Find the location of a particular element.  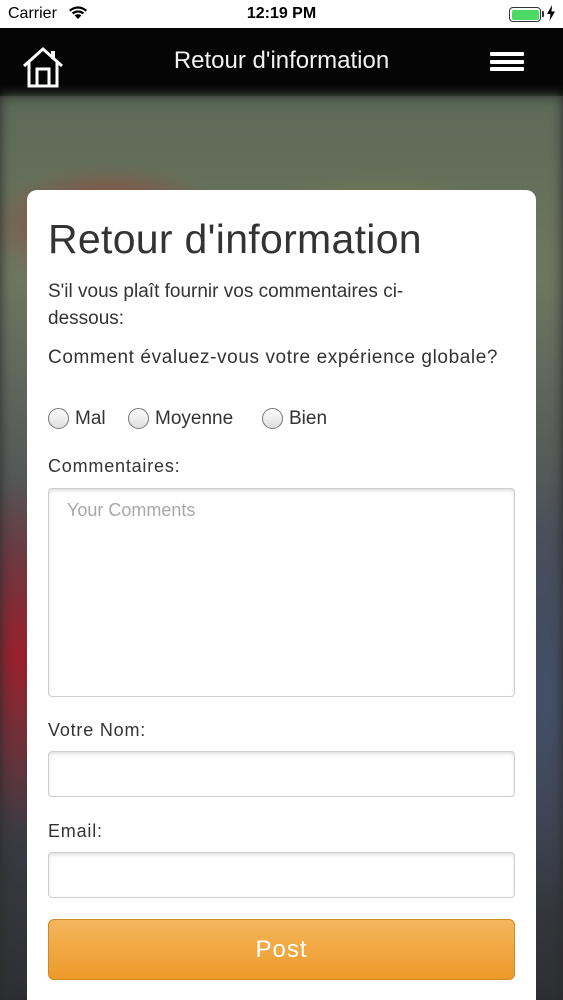

nav-title: Retour d'information is located at coordinates (281, 60).